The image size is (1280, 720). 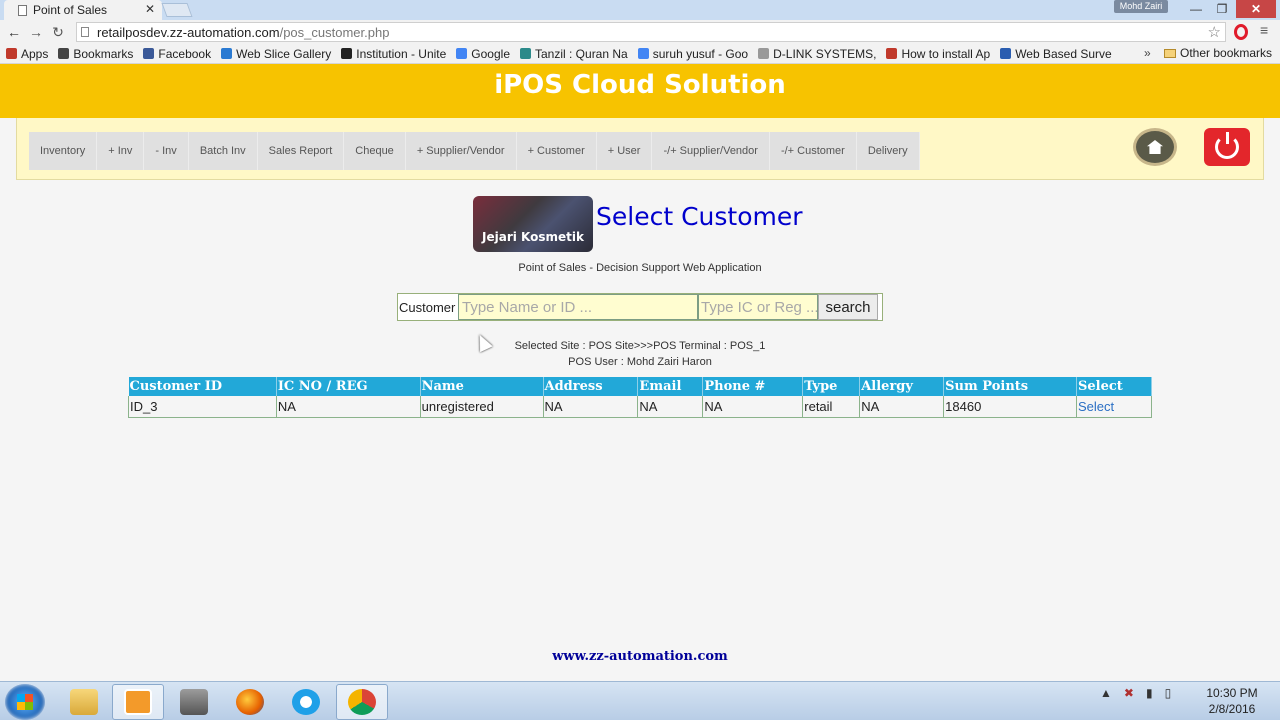 What do you see at coordinates (483, 54) in the screenshot?
I see `bookmark-item: Google` at bounding box center [483, 54].